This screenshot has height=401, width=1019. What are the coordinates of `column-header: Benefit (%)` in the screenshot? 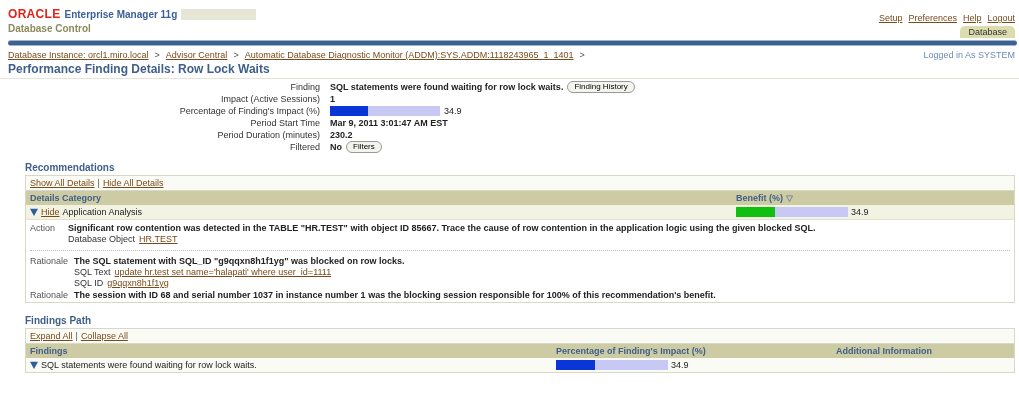 It's located at (759, 198).